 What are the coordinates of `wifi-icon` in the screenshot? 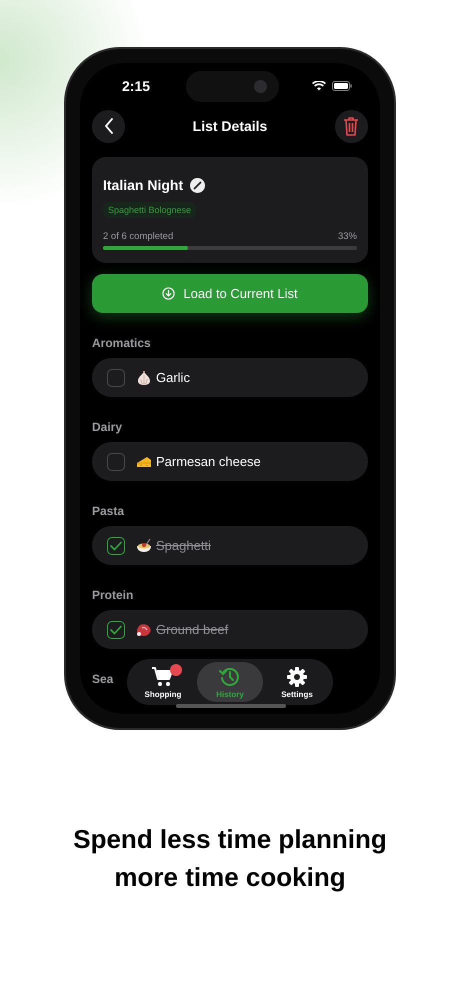 It's located at (319, 86).